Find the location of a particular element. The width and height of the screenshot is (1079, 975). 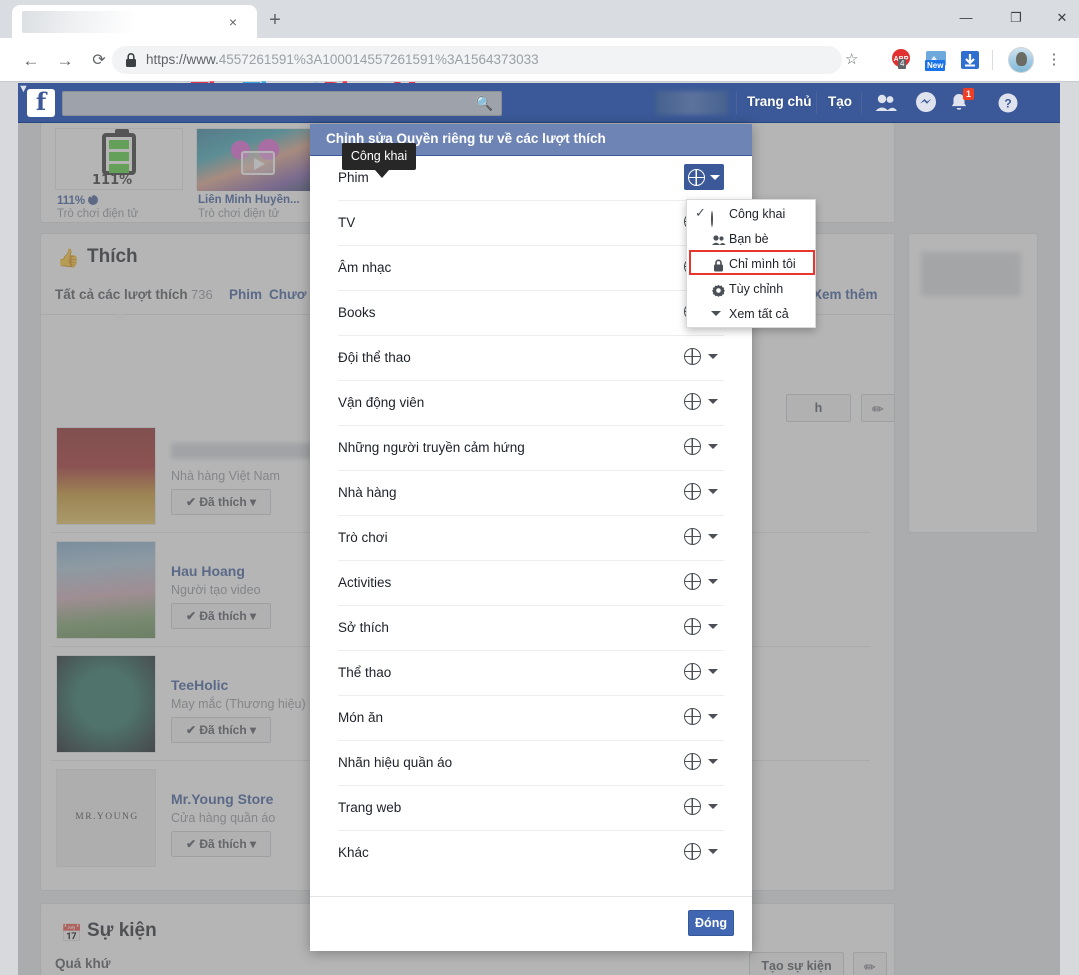

tab-title-blurred is located at coordinates (78, 22).